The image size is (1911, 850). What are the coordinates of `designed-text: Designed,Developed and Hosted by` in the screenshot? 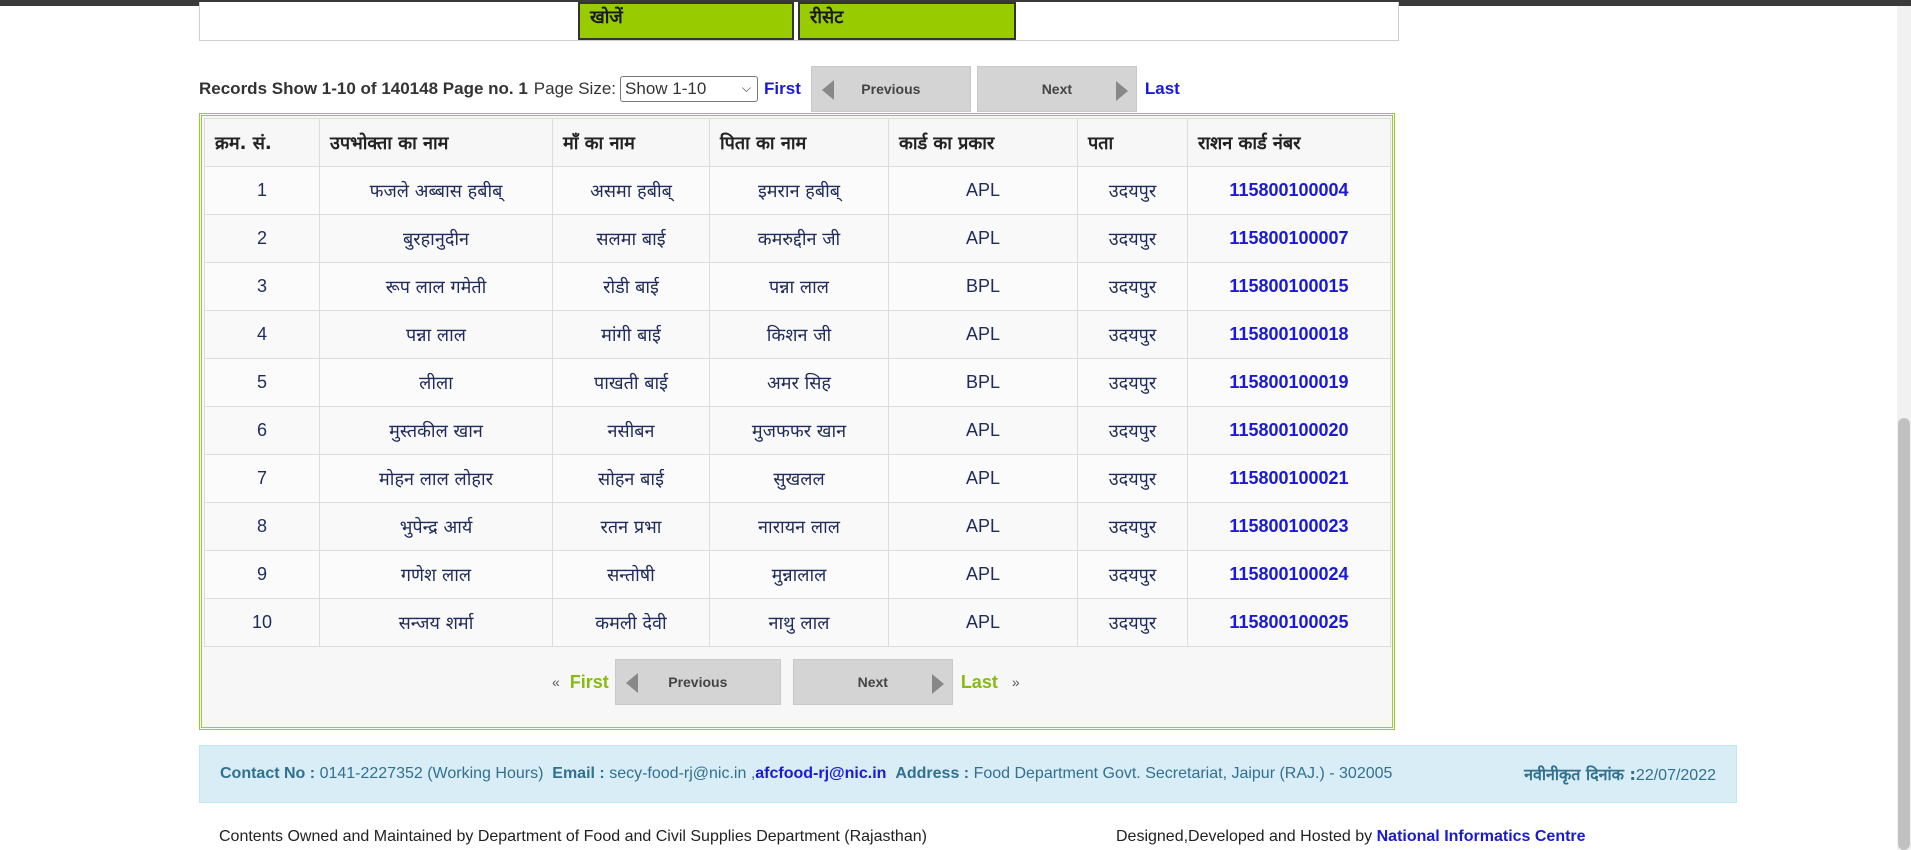 It's located at (1244, 836).